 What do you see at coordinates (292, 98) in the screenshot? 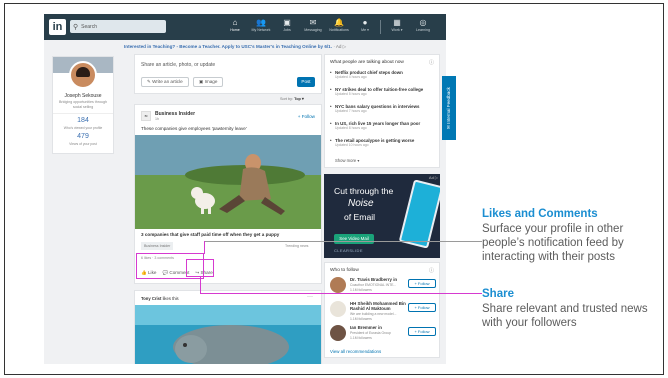
I see `sort-by-control: Sort by: Top ▾` at bounding box center [292, 98].